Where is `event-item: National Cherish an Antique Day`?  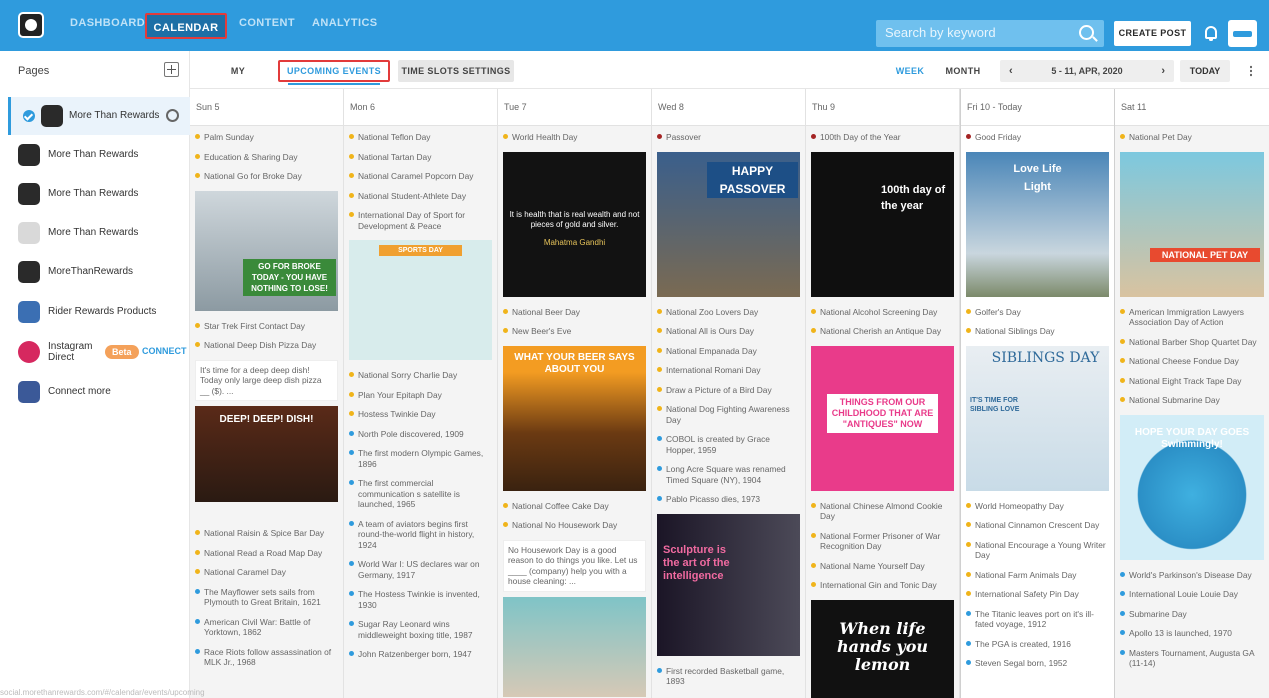 event-item: National Cherish an Antique Day is located at coordinates (882, 331).